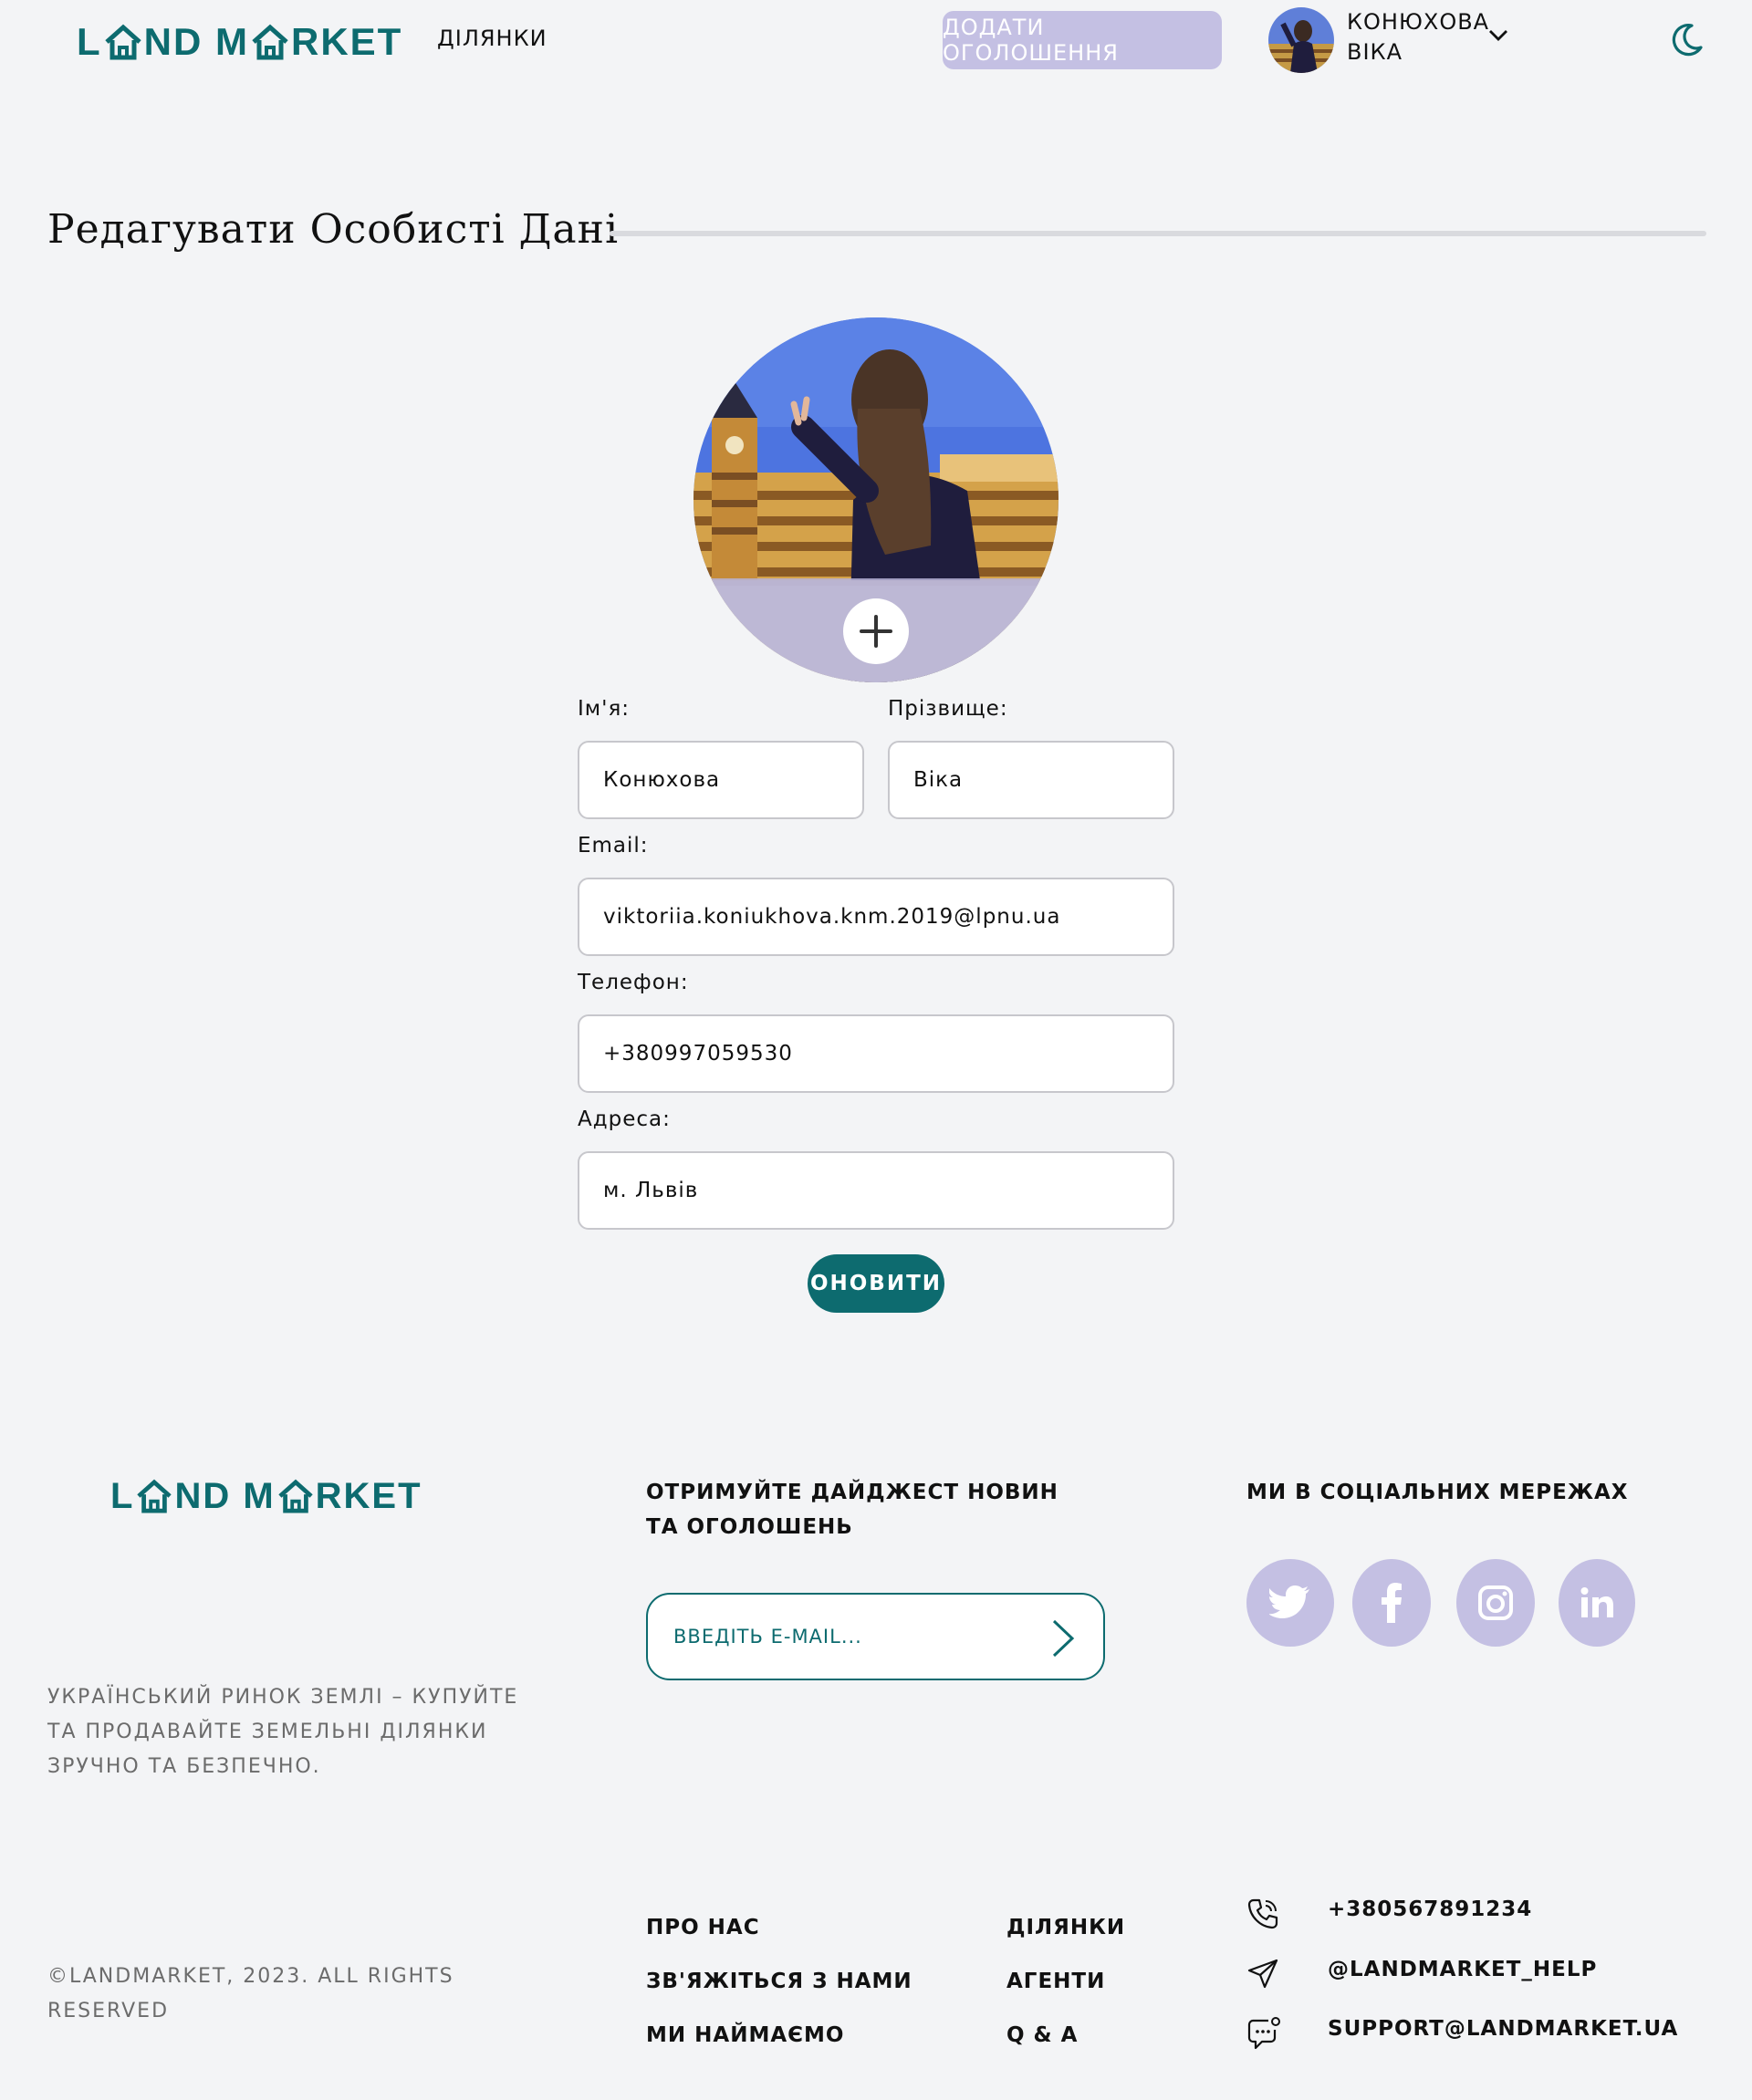 This screenshot has width=1752, height=2100. I want to click on first-name-label: Ім'я:, so click(604, 709).